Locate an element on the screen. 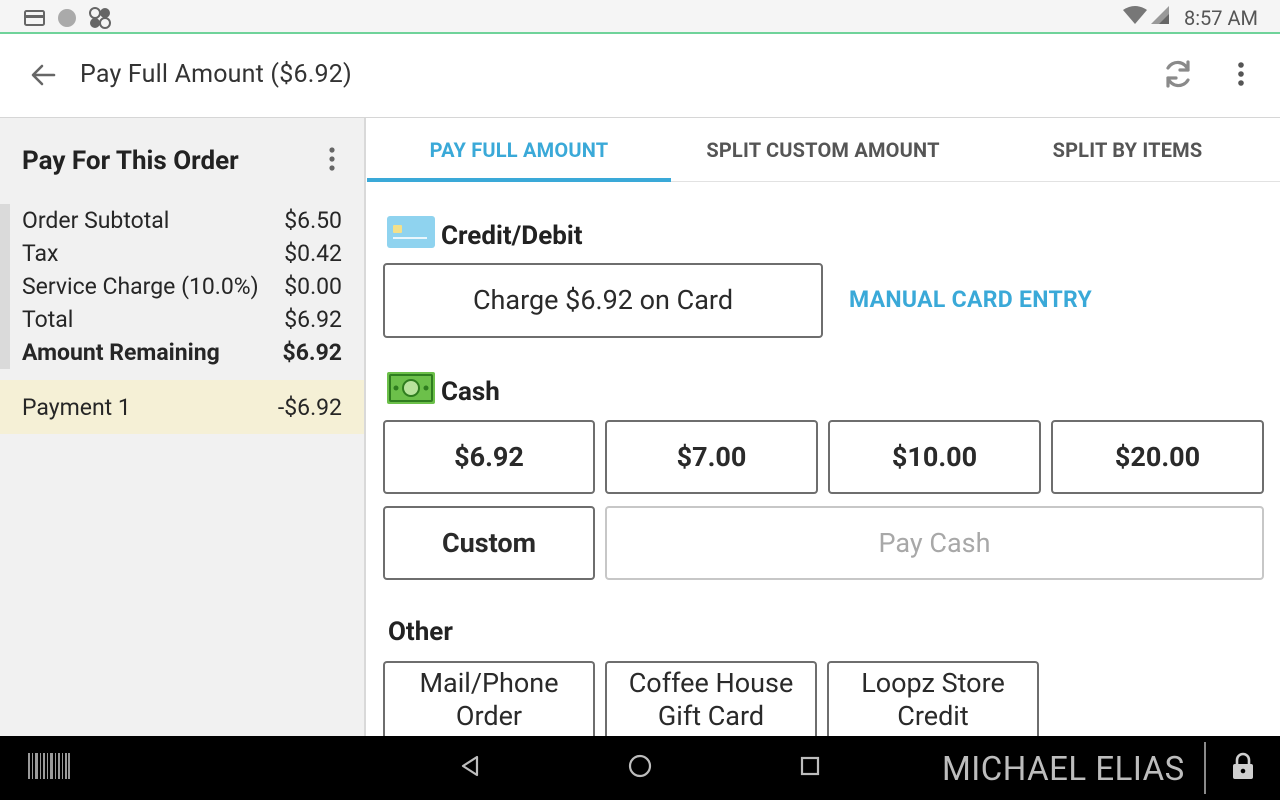 The image size is (1280, 800). nav-divider is located at coordinates (1205, 768).